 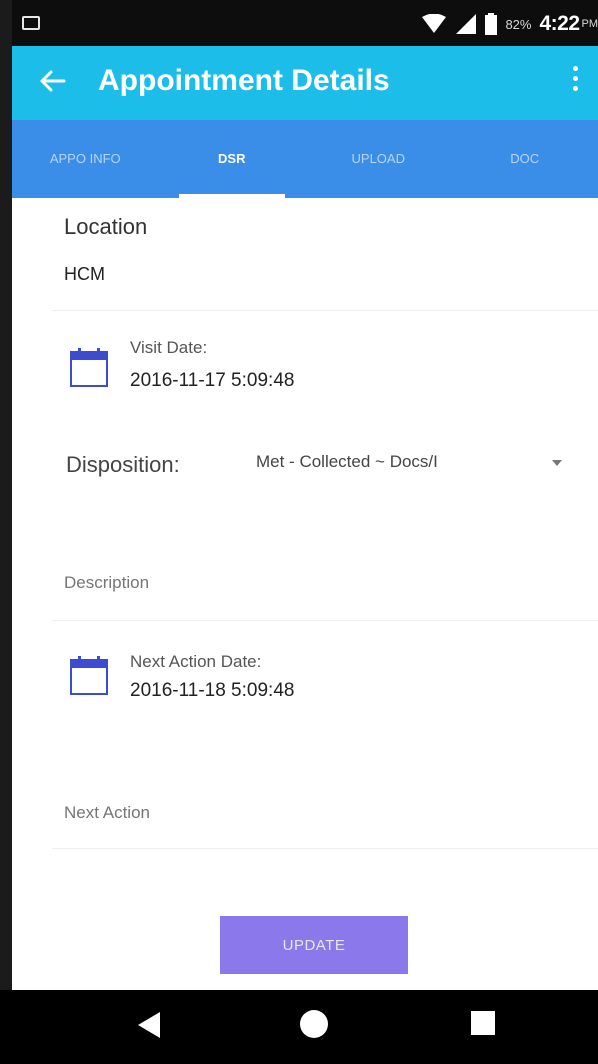 I want to click on next-action-date-value: 2016-11-18 5:09:48, so click(x=212, y=691).